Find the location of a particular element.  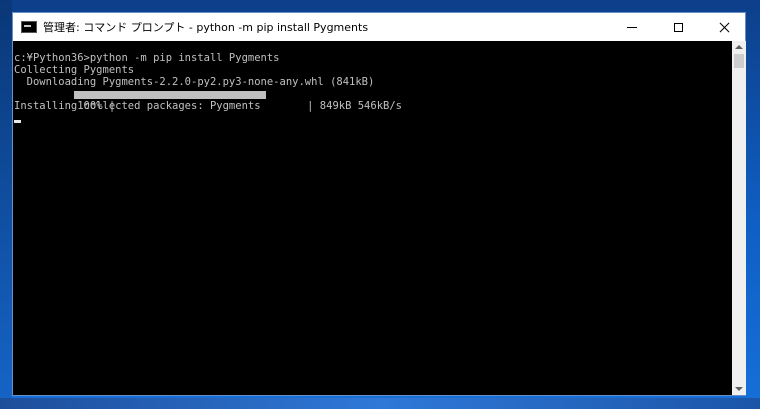

scroll-down-button is located at coordinates (739, 389).